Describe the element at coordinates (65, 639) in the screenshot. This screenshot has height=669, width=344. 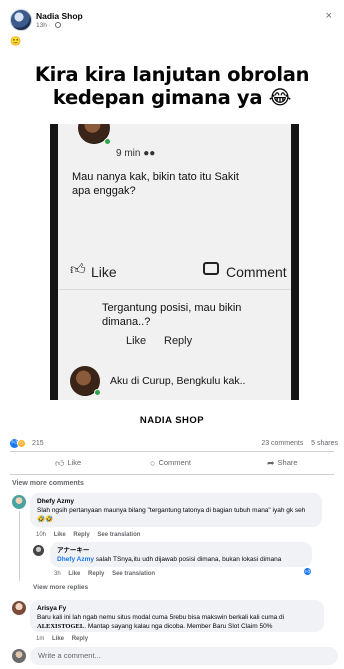
I see `comment-actions: 1m Like Reply` at that location.